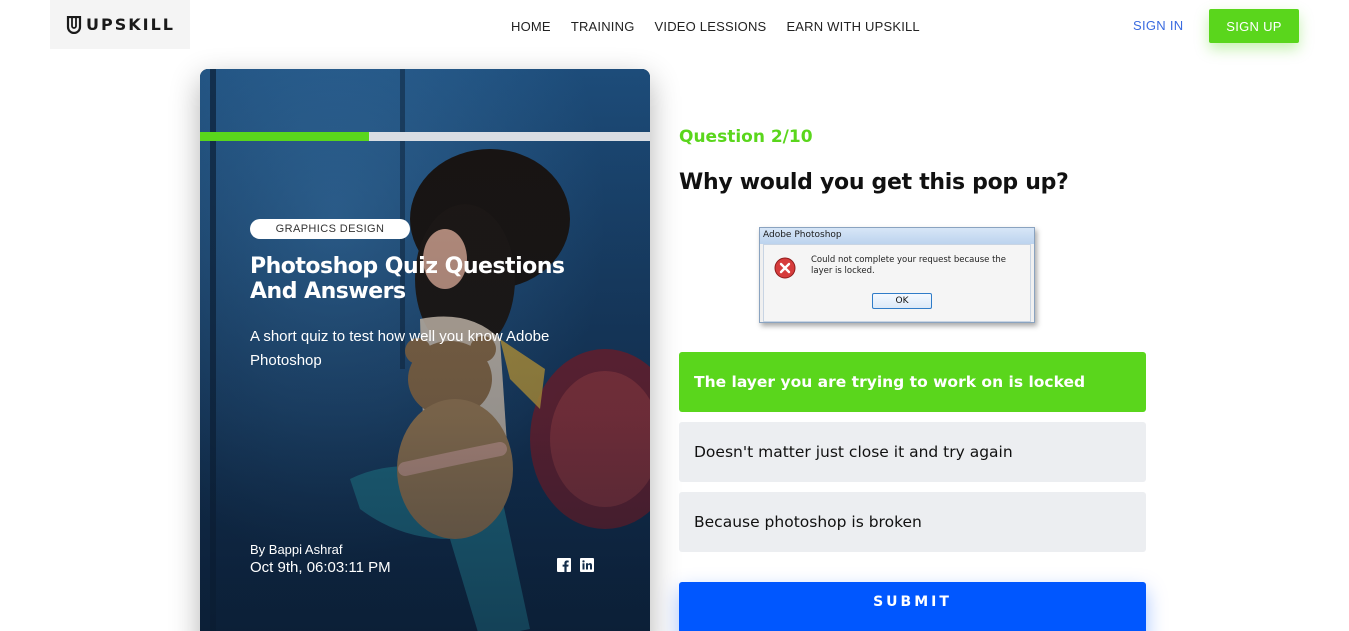  Describe the element at coordinates (296, 549) in the screenshot. I see `quiz-author: By Bappi Ashraf` at that location.